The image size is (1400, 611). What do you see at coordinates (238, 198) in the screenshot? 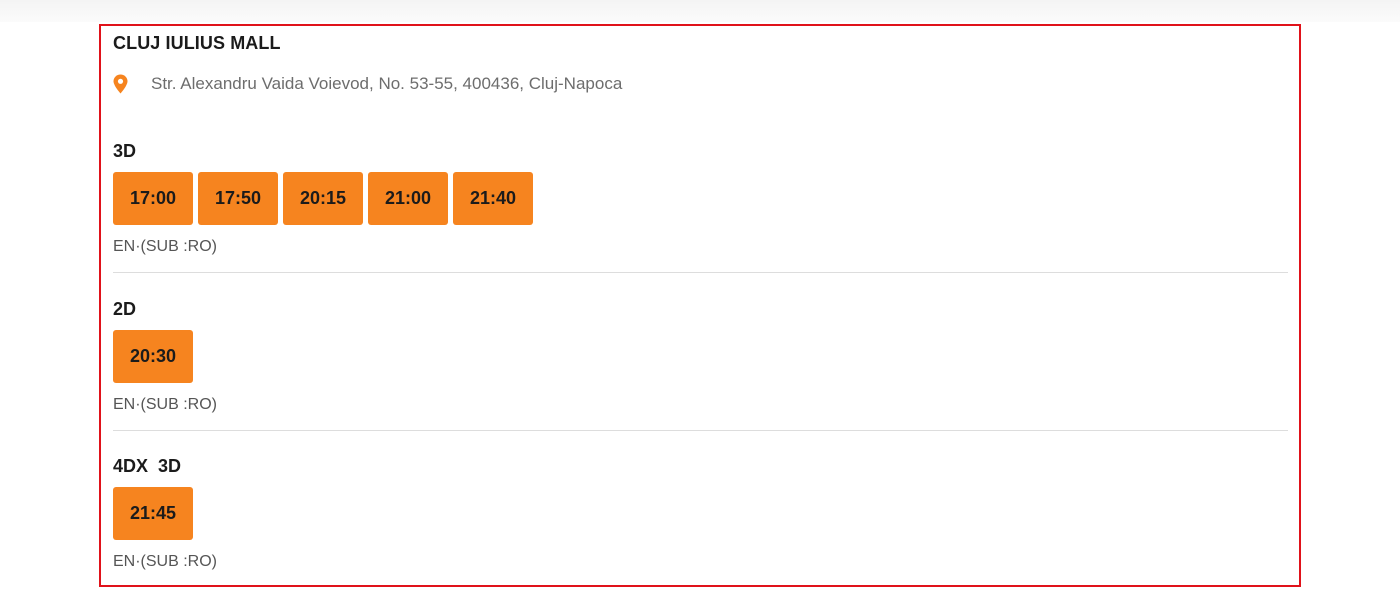
I see `showtime-button: 17:50` at bounding box center [238, 198].